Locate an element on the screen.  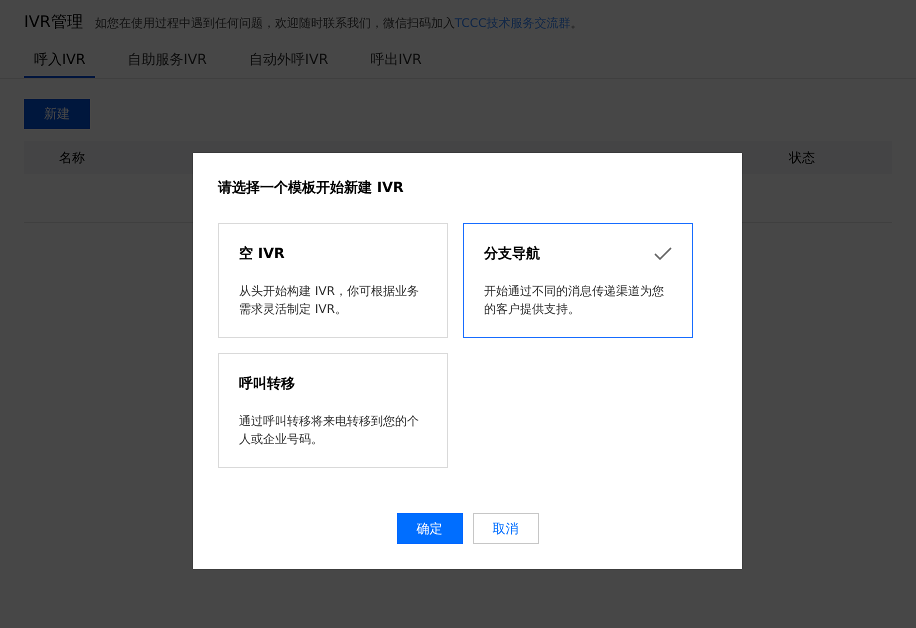
column-header: 名称 is located at coordinates (72, 158).